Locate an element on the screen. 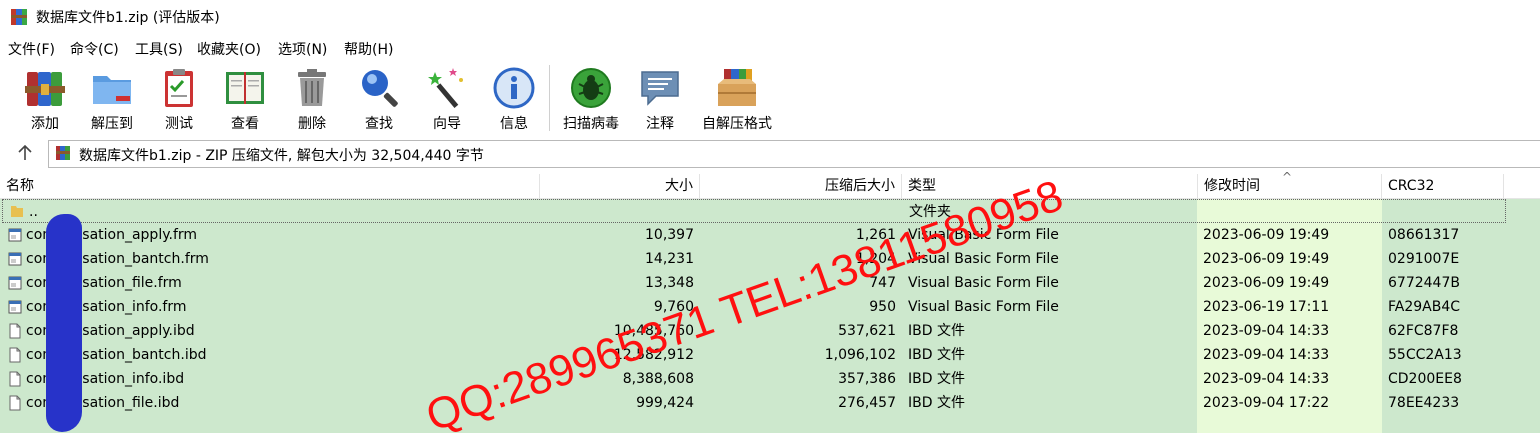 The image size is (1540, 442). sfx-button: 自解压格式 is located at coordinates (737, 97).